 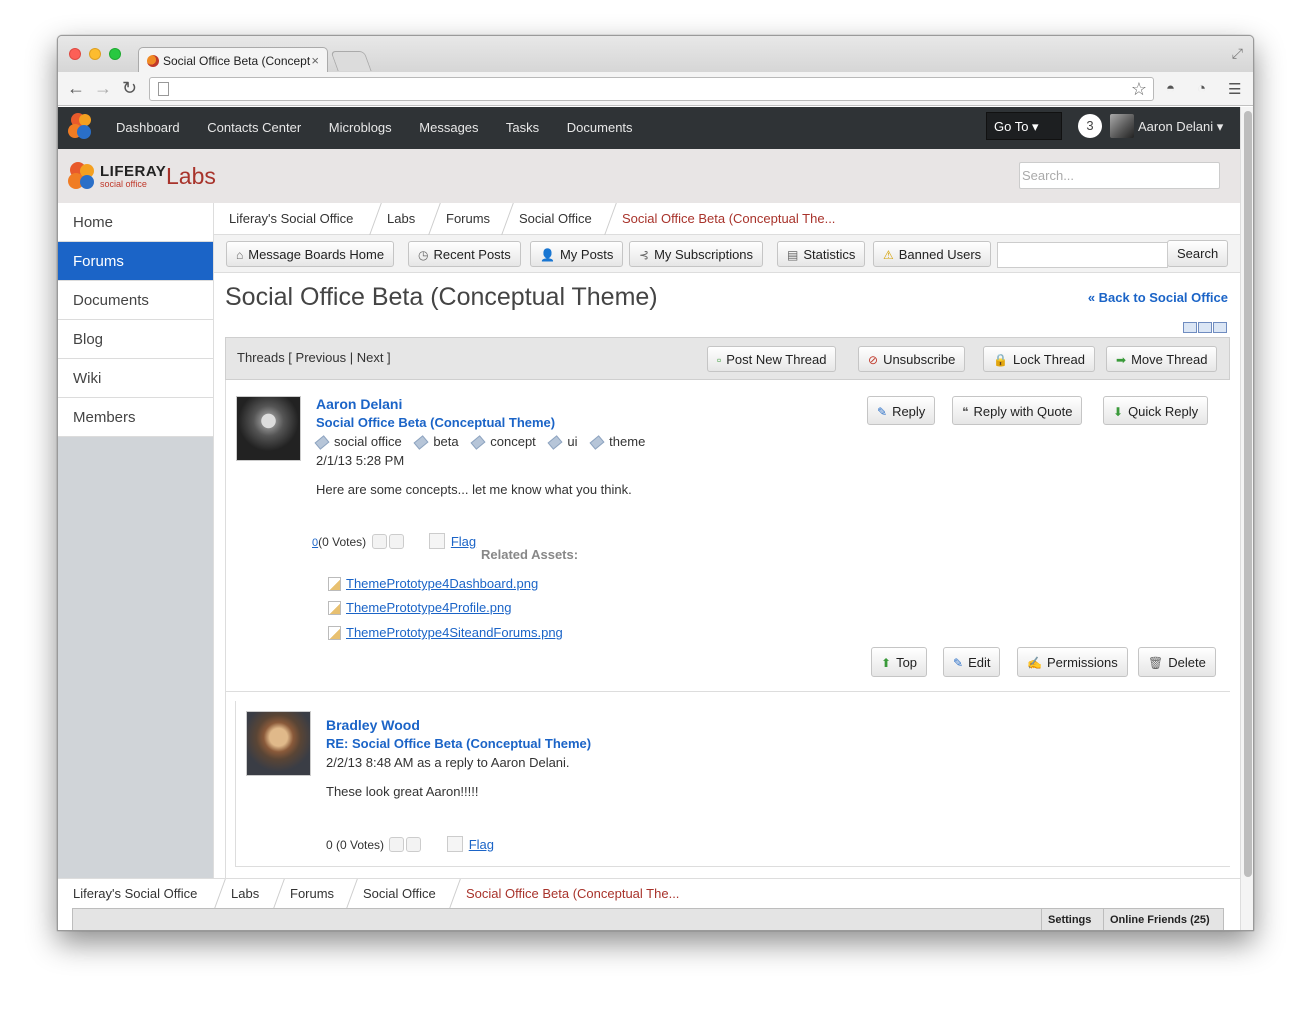 What do you see at coordinates (821, 254) in the screenshot?
I see `statistics-button: ▤ Statistics` at bounding box center [821, 254].